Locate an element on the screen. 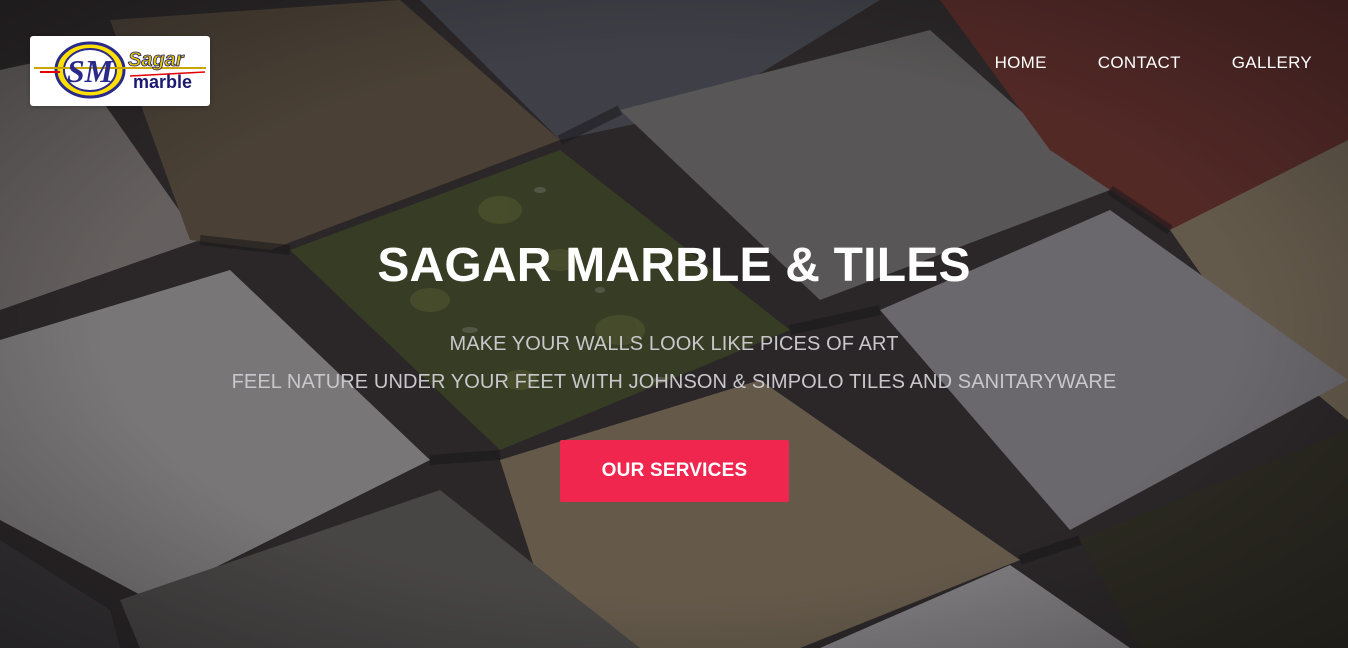 The width and height of the screenshot is (1348, 648). hero-title: SAGAR MARBLE & TILES is located at coordinates (674, 265).